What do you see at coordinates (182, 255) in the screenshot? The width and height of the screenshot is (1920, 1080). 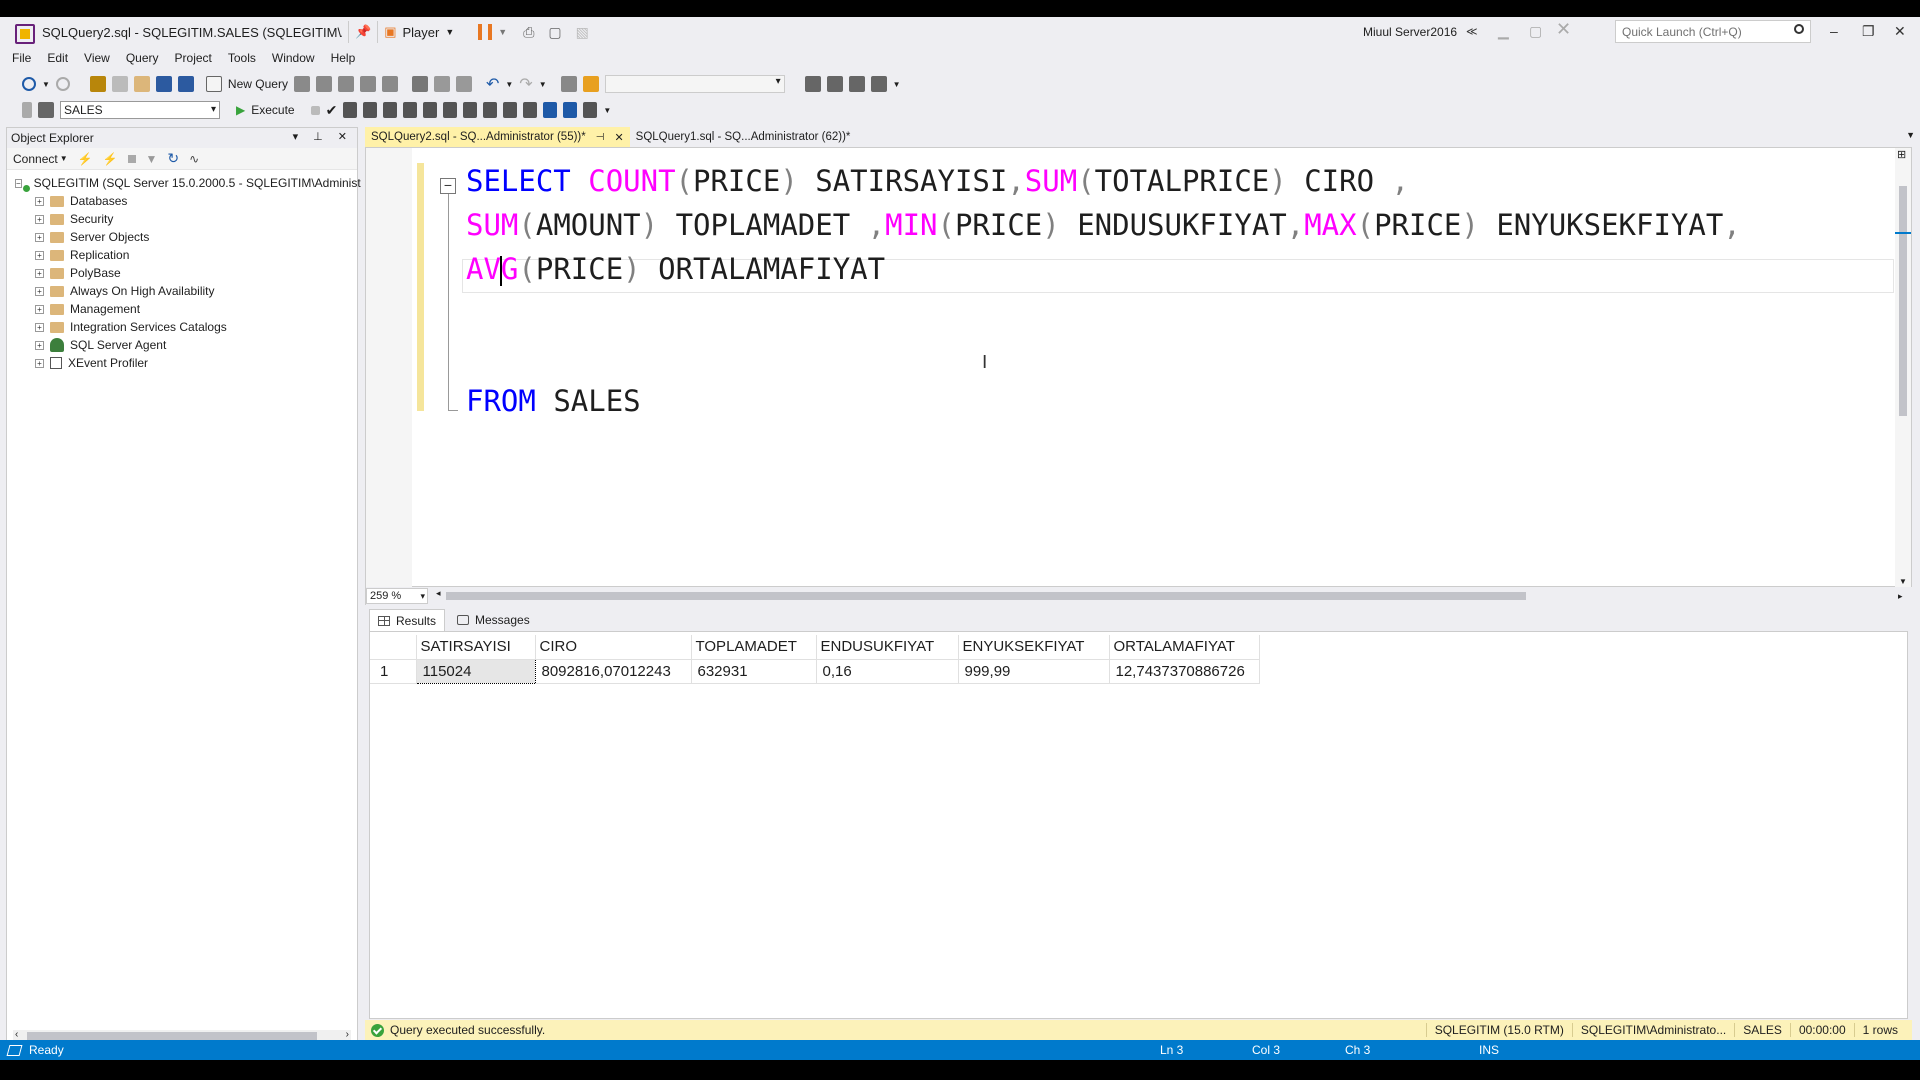 I see `tree-node-replication: + Replication` at bounding box center [182, 255].